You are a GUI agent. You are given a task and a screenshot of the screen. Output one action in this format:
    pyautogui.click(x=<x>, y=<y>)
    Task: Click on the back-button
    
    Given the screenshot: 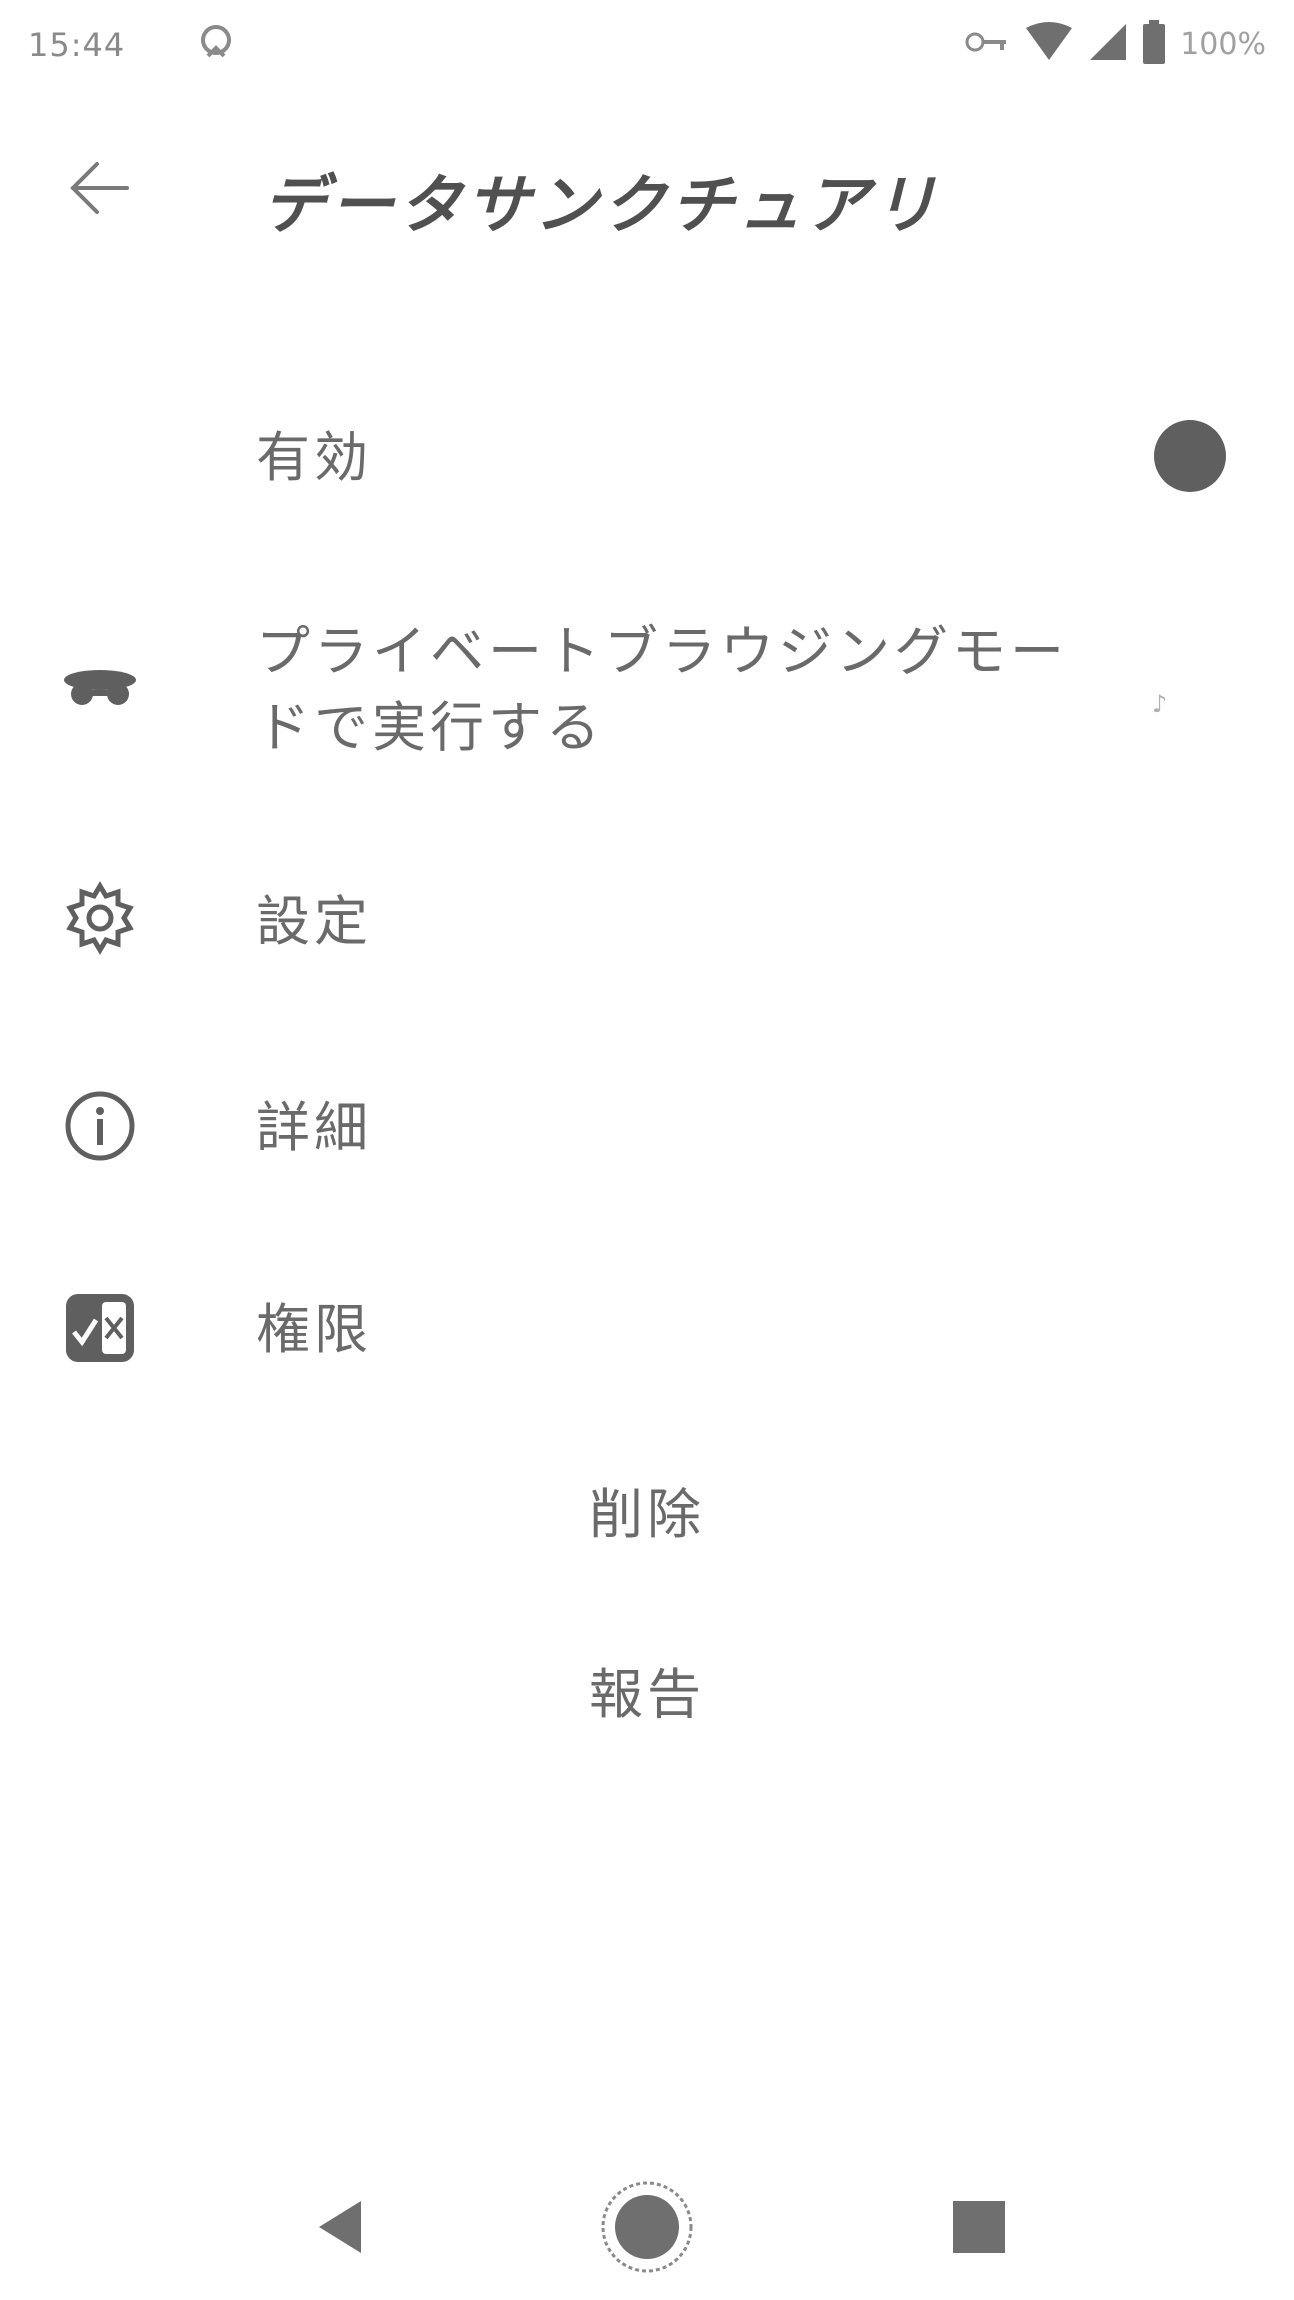 What is the action you would take?
    pyautogui.click(x=98, y=190)
    